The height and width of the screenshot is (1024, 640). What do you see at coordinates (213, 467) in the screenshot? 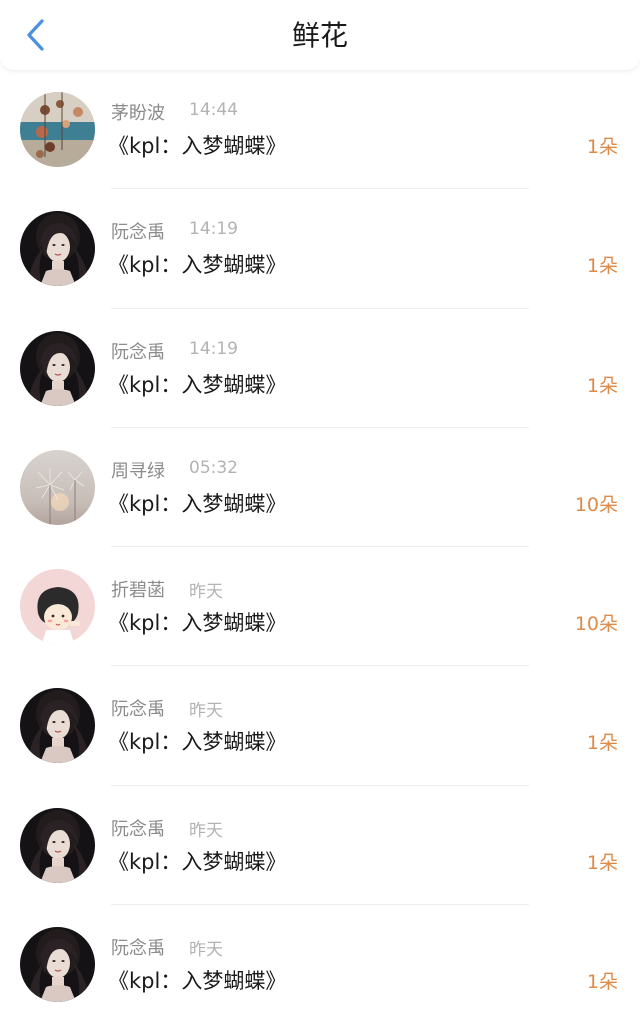
I see `timestamp: 05:32` at bounding box center [213, 467].